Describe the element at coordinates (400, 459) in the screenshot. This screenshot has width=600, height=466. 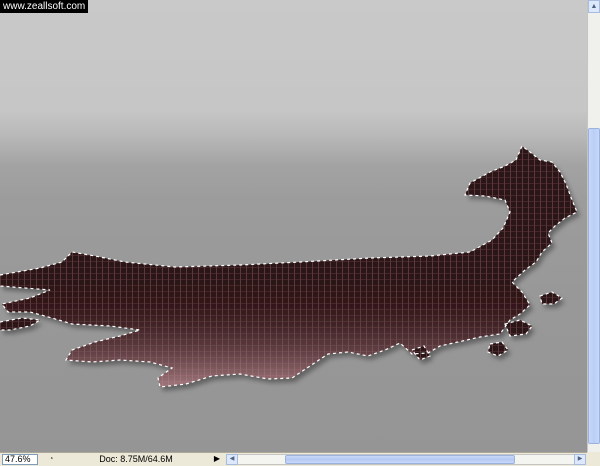
I see `horizontal-scroll-thumb` at that location.